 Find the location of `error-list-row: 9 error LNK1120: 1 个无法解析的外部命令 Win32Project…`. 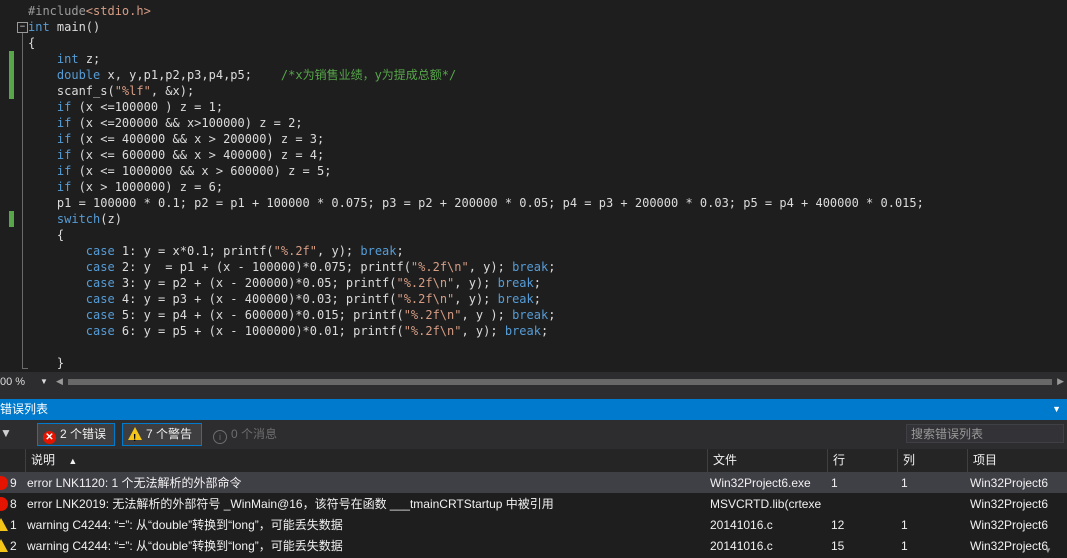

error-list-row: 9 error LNK1120: 1 个无法解析的外部命令 Win32Project… is located at coordinates (533, 483).